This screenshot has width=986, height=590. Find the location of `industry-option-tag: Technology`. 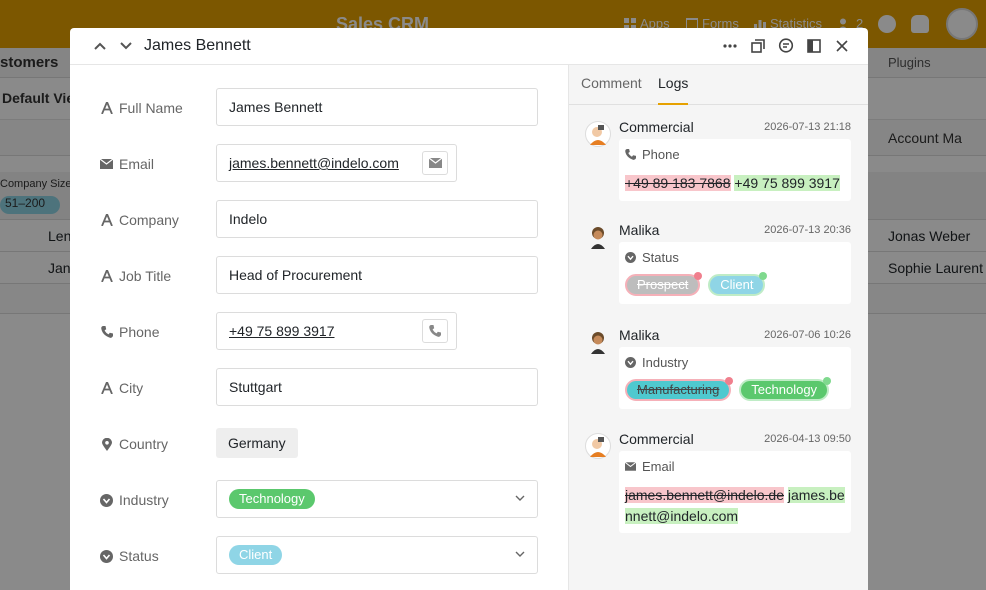

industry-option-tag: Technology is located at coordinates (272, 499).